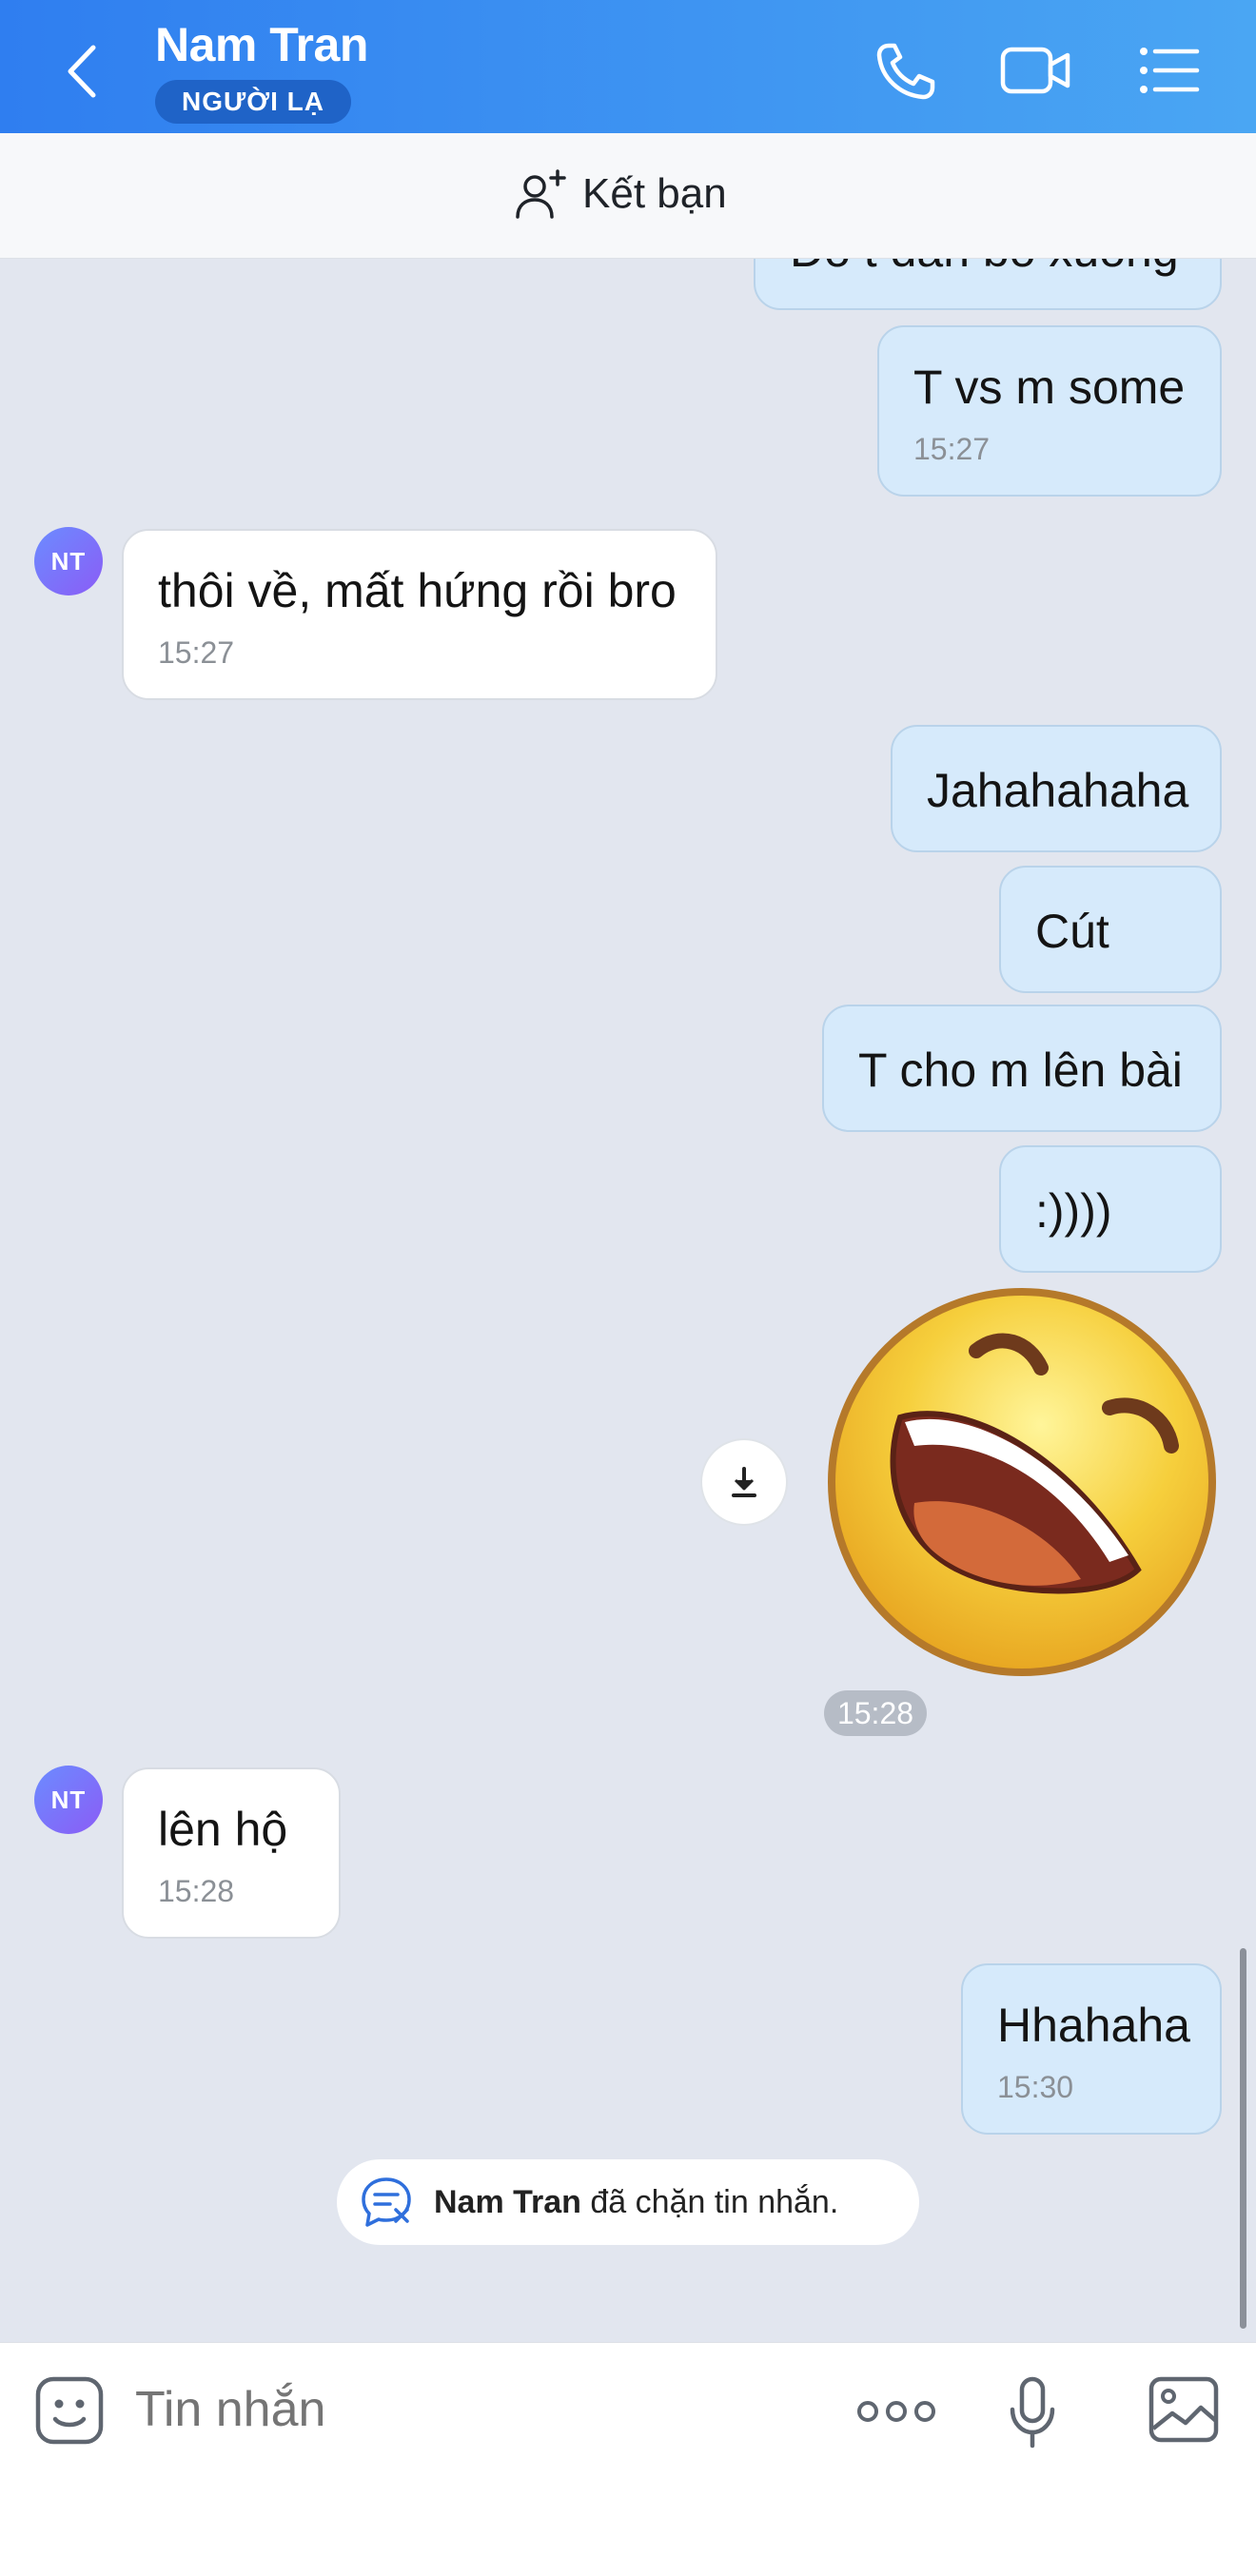  I want to click on blocked-message-icon, so click(386, 2202).